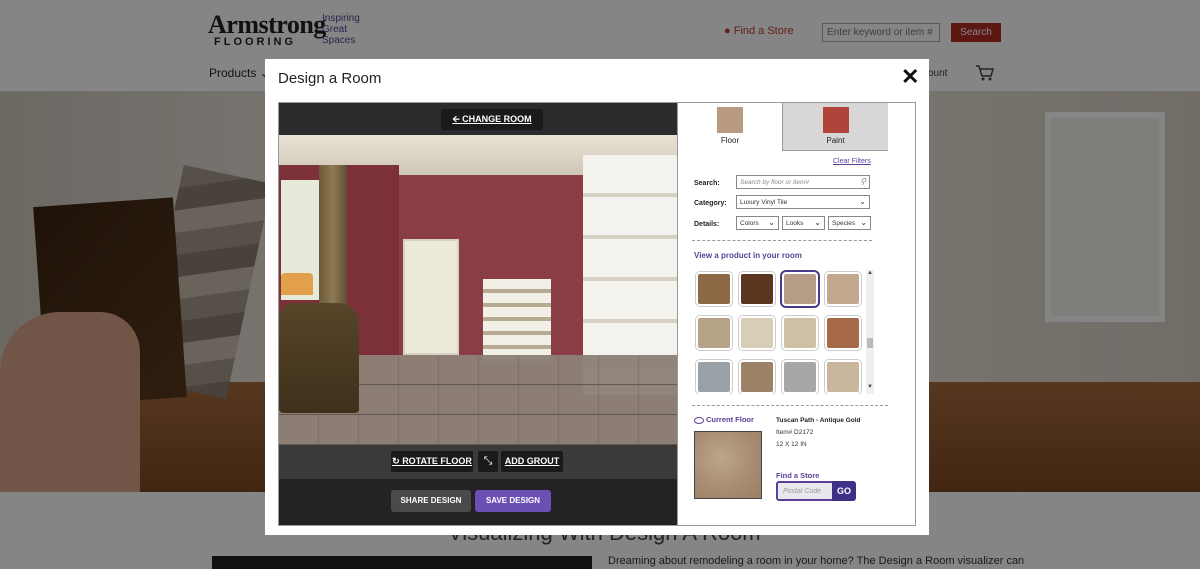 Image resolution: width=1200 pixels, height=569 pixels. Describe the element at coordinates (748, 255) in the screenshot. I see `view-product-heading: View a product in your room` at that location.